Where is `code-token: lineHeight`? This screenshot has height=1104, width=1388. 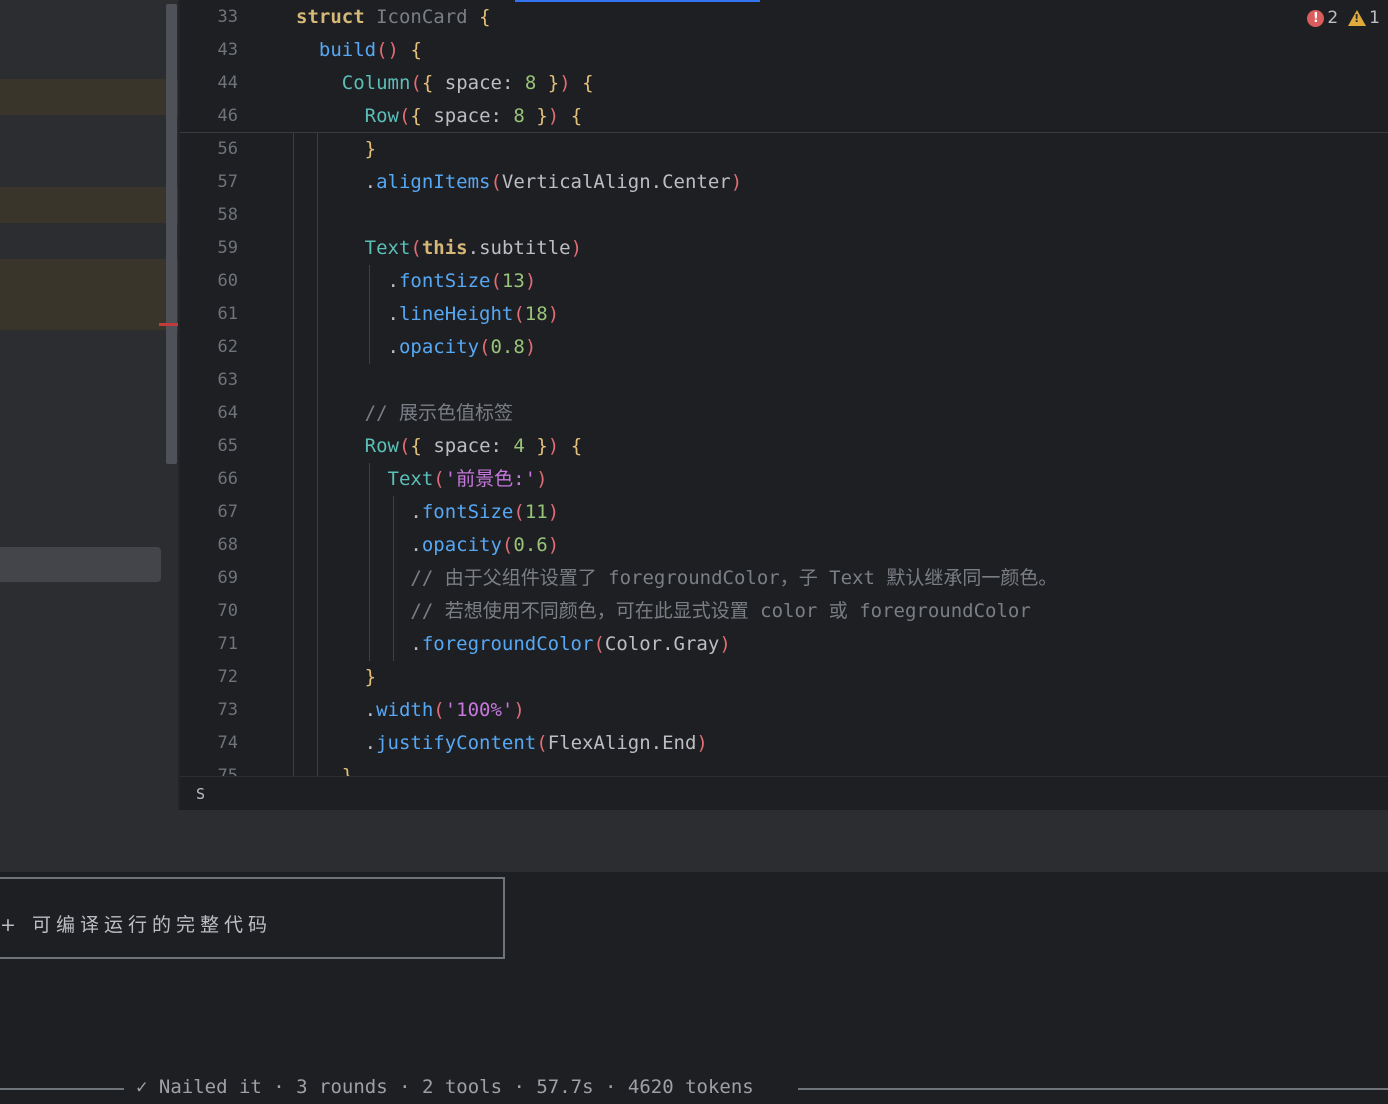 code-token: lineHeight is located at coordinates (456, 314).